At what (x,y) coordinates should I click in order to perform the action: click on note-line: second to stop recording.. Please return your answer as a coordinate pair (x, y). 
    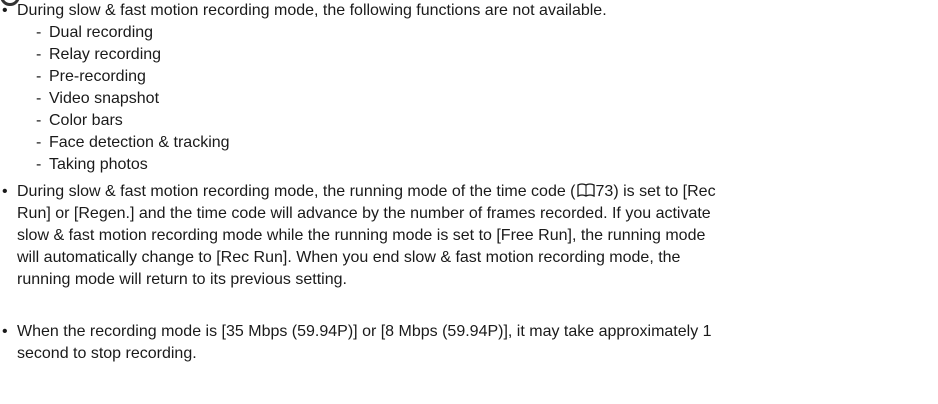
    Looking at the image, I should click on (107, 353).